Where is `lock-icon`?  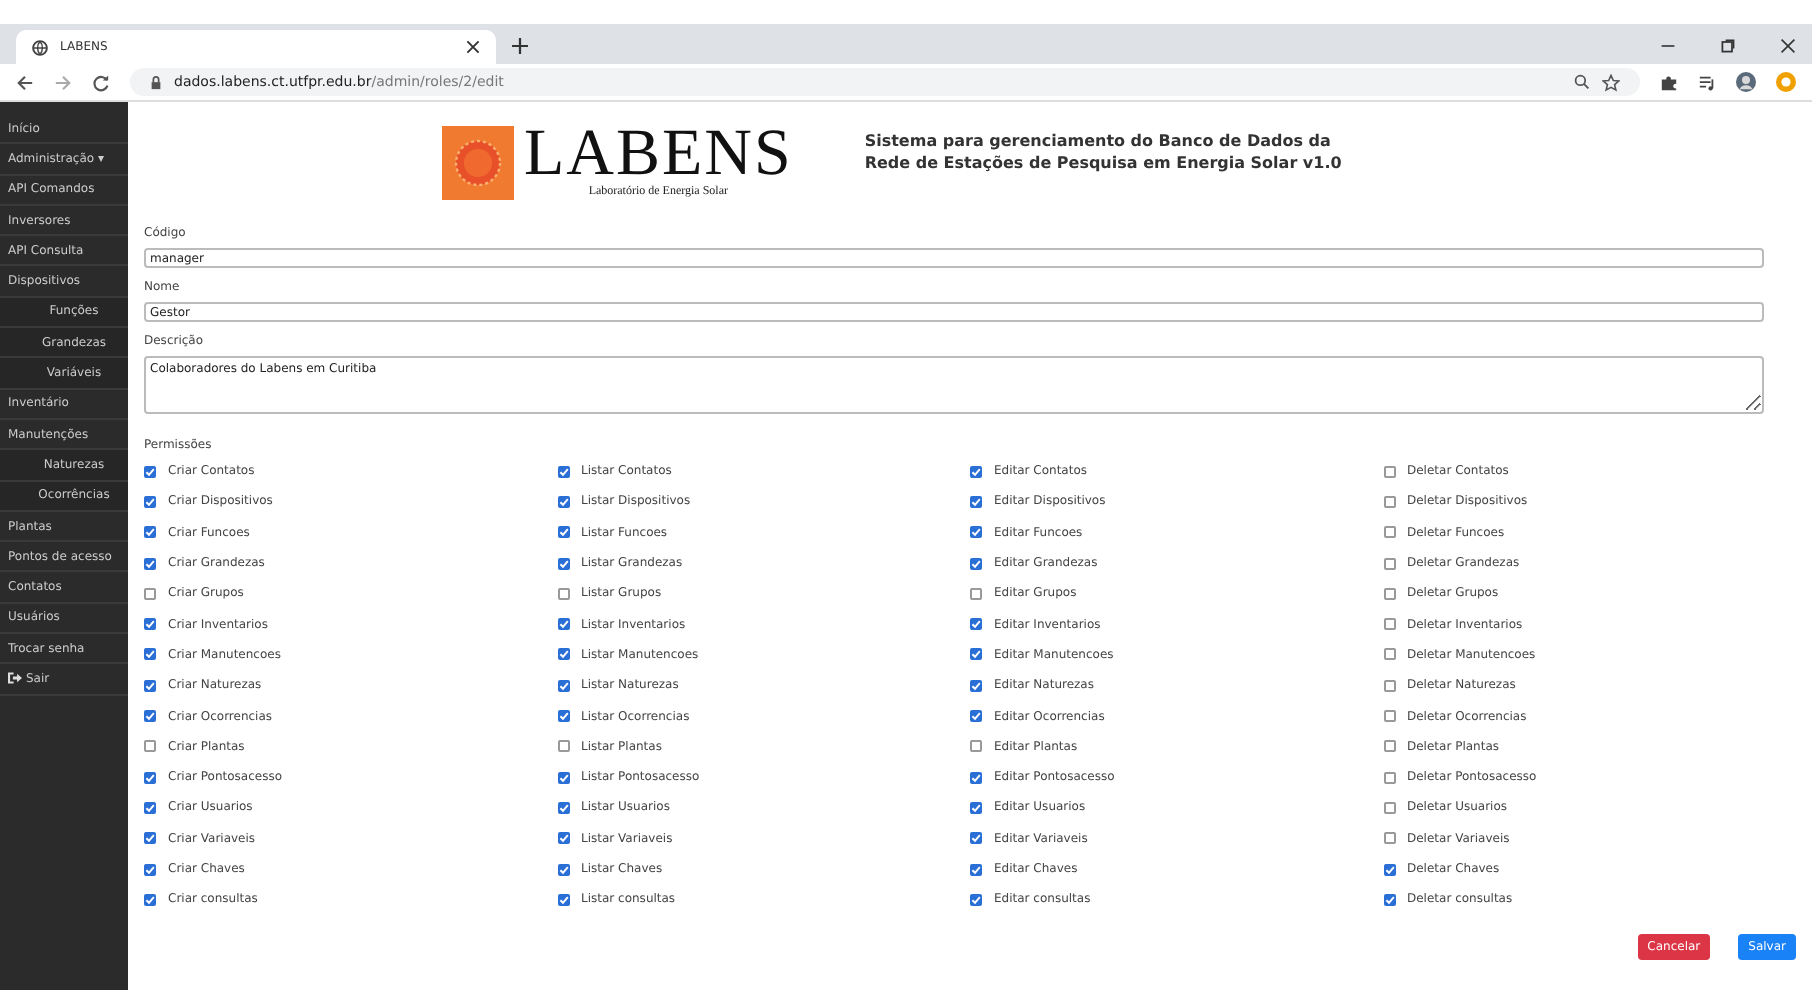
lock-icon is located at coordinates (156, 82).